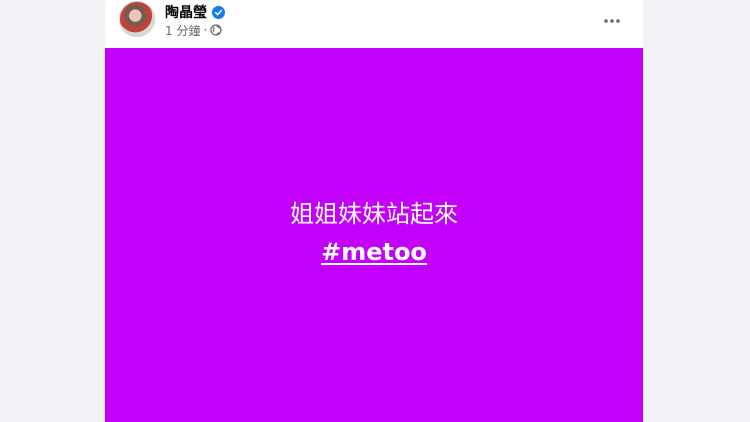 This screenshot has width=750, height=422. Describe the element at coordinates (374, 252) in the screenshot. I see `hashtag-link: #metoo` at that location.